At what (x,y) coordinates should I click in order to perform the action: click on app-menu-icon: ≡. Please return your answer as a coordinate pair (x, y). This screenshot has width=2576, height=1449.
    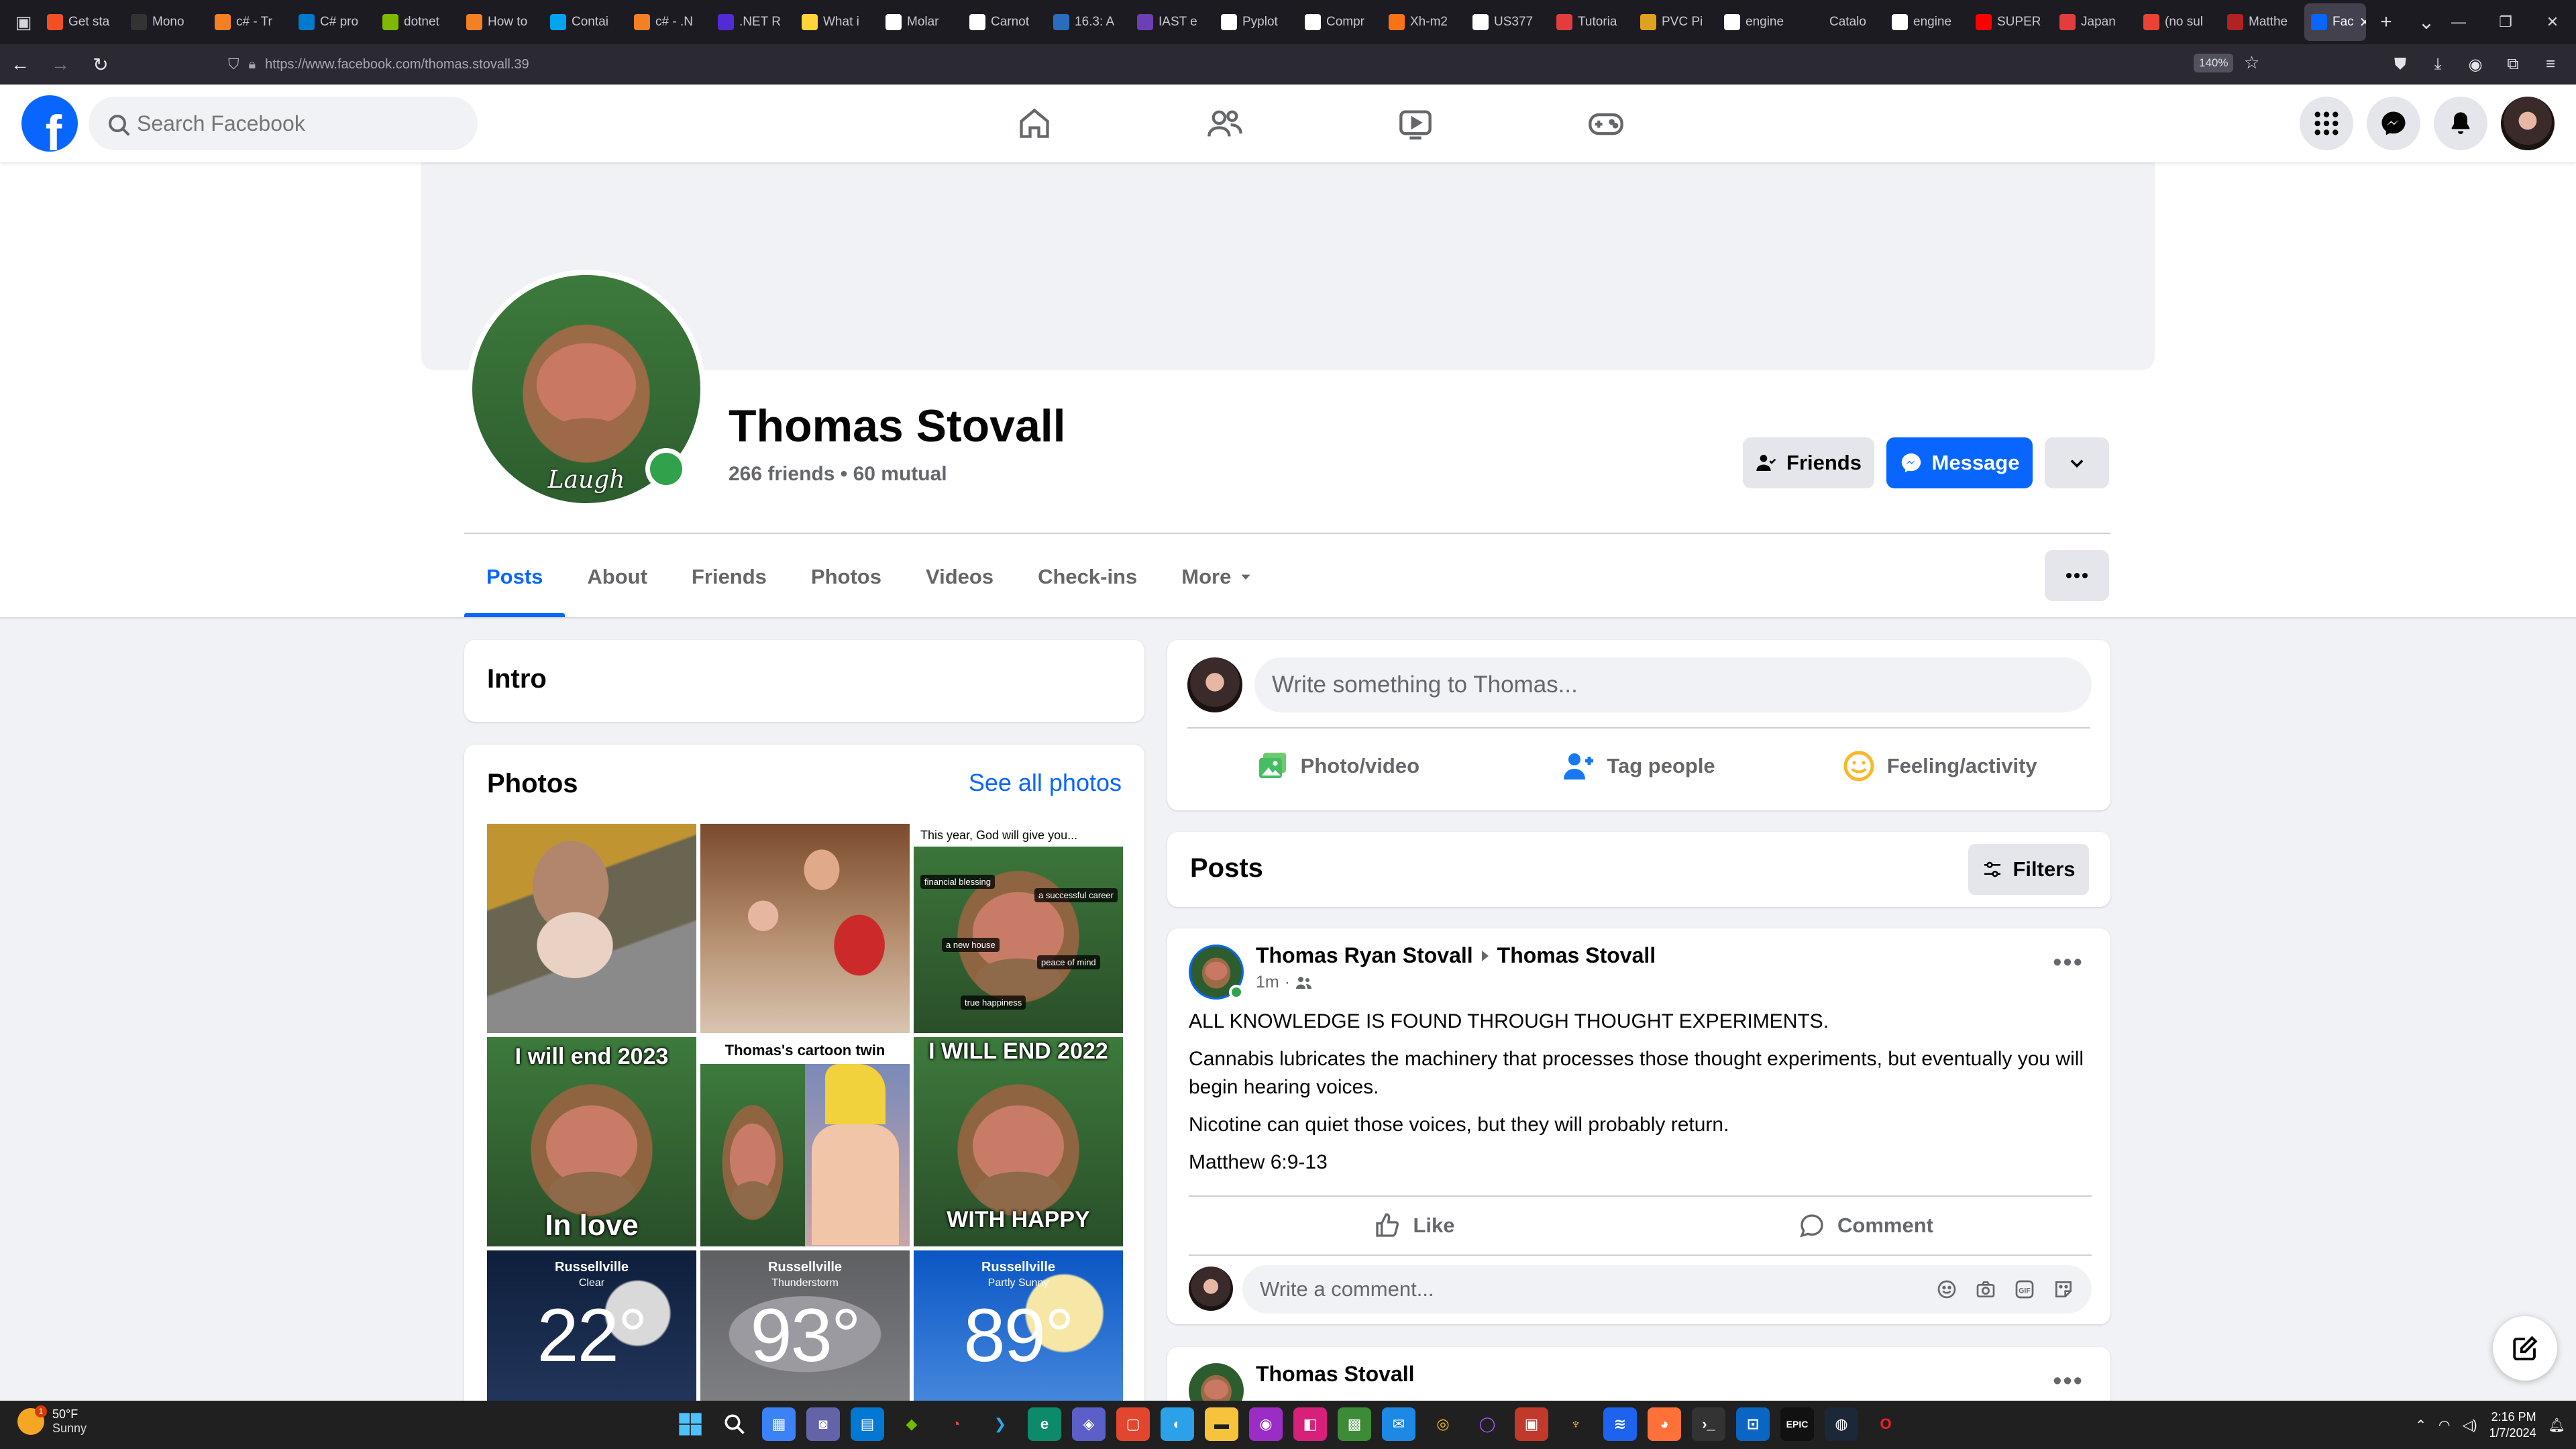
    Looking at the image, I should click on (2550, 64).